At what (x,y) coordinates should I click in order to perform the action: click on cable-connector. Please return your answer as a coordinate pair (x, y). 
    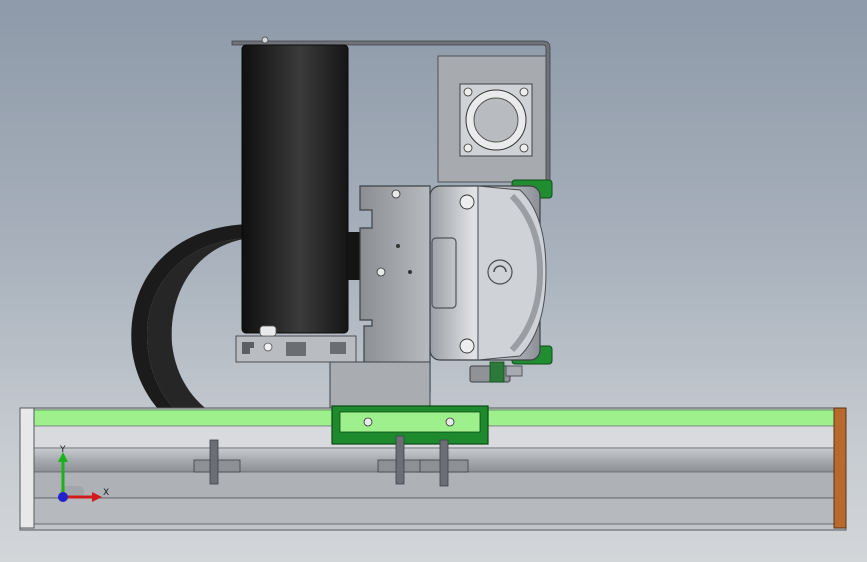
    Looking at the image, I should click on (496, 372).